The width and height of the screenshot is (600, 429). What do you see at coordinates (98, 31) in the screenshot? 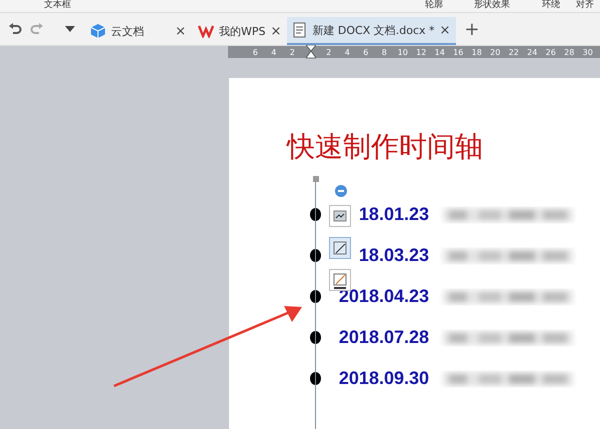
I see `cube-icon` at bounding box center [98, 31].